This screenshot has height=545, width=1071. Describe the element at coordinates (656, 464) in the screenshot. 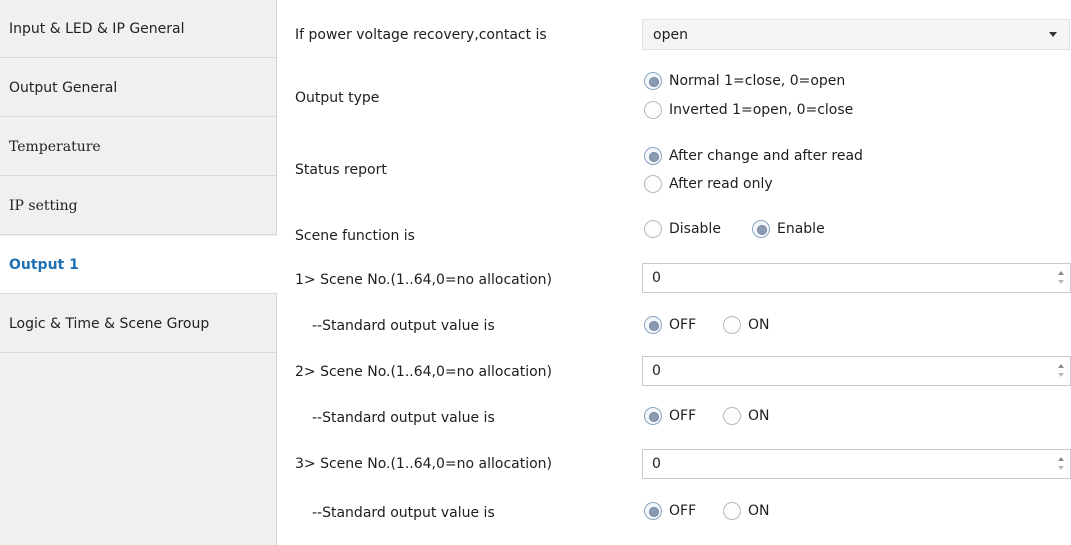

I see `scene-3-number-value: 0` at that location.